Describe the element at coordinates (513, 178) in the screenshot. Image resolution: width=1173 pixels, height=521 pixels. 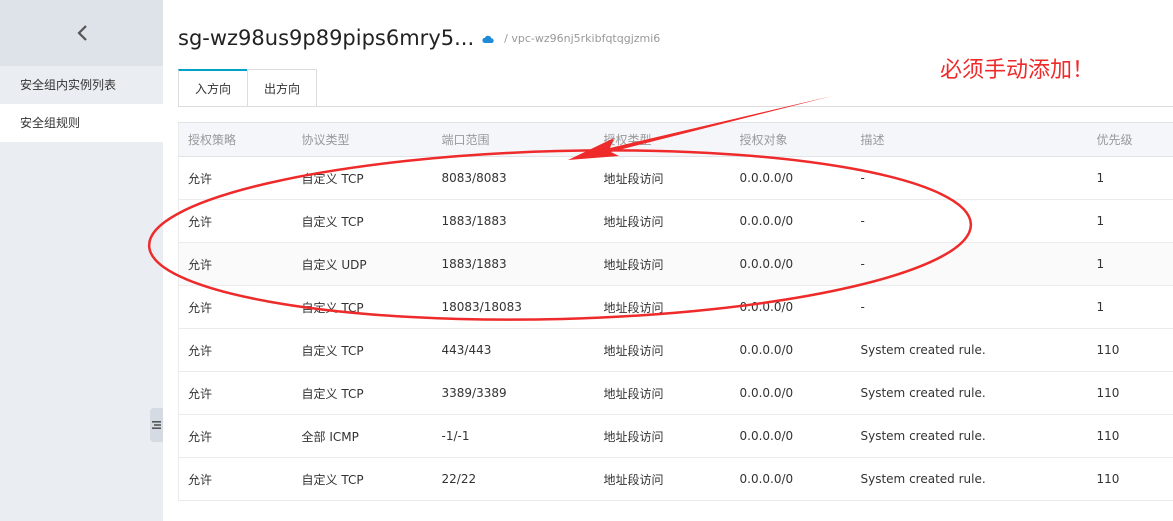
I see `cell-port-range: 8083/8083` at that location.